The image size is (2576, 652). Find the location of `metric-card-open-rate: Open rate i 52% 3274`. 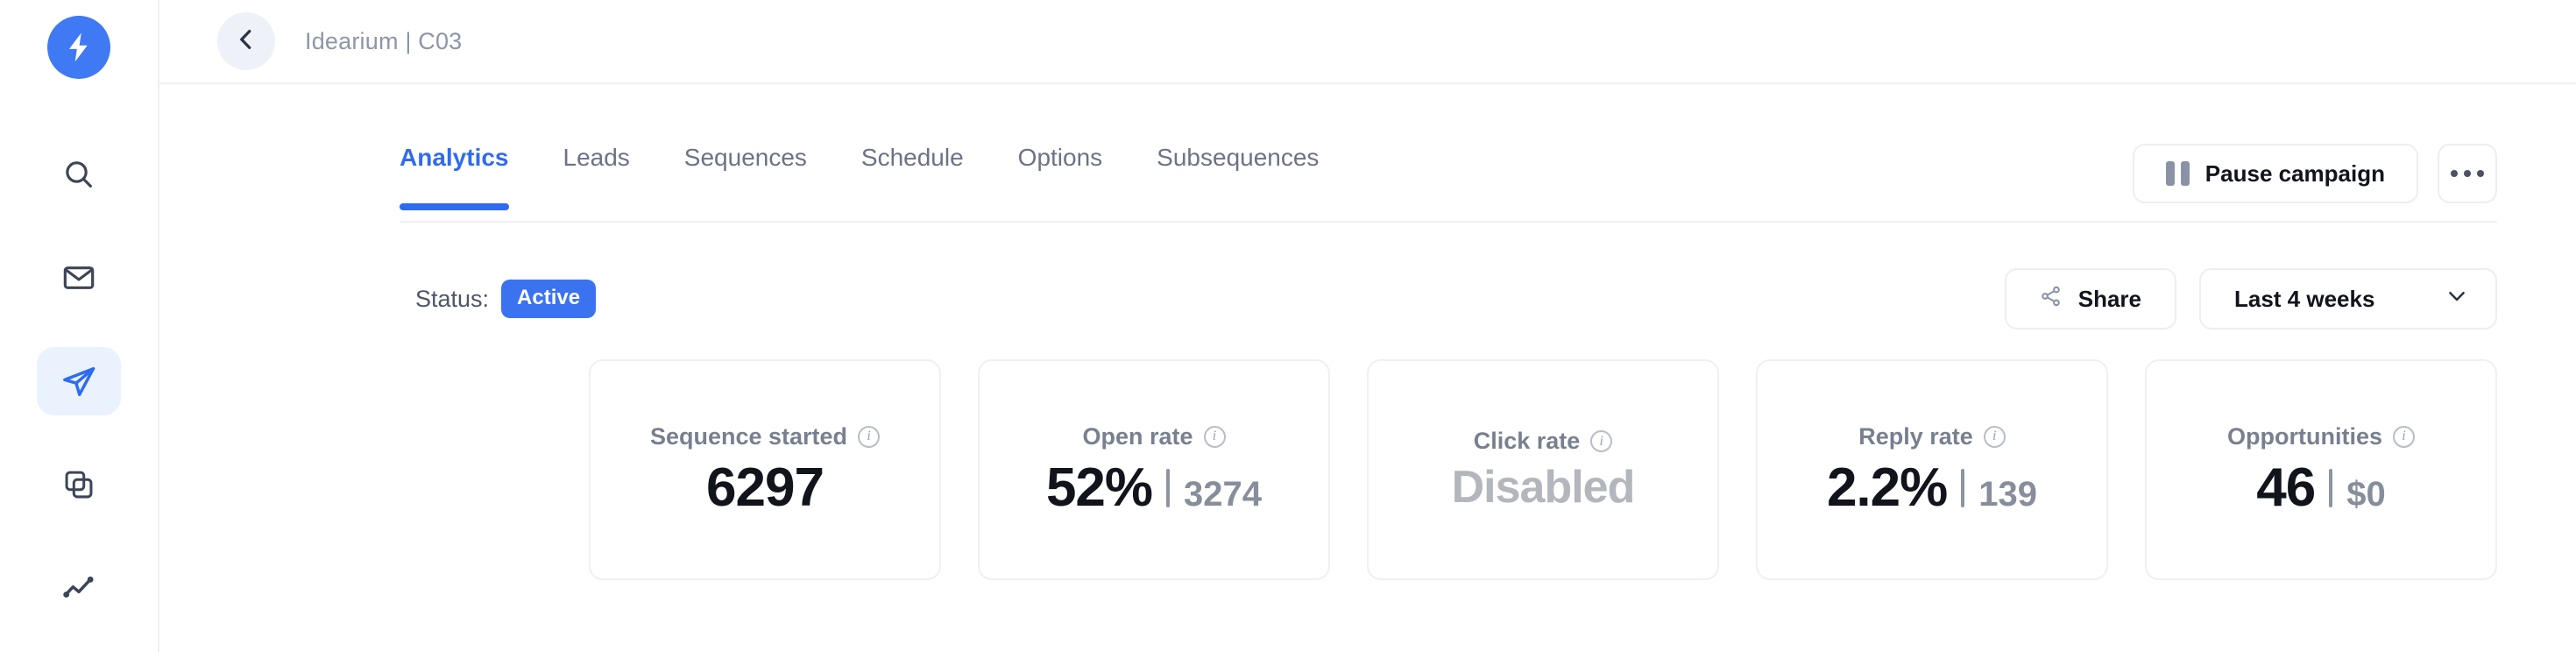

metric-card-open-rate: Open rate i 52% 3274 is located at coordinates (1154, 469).